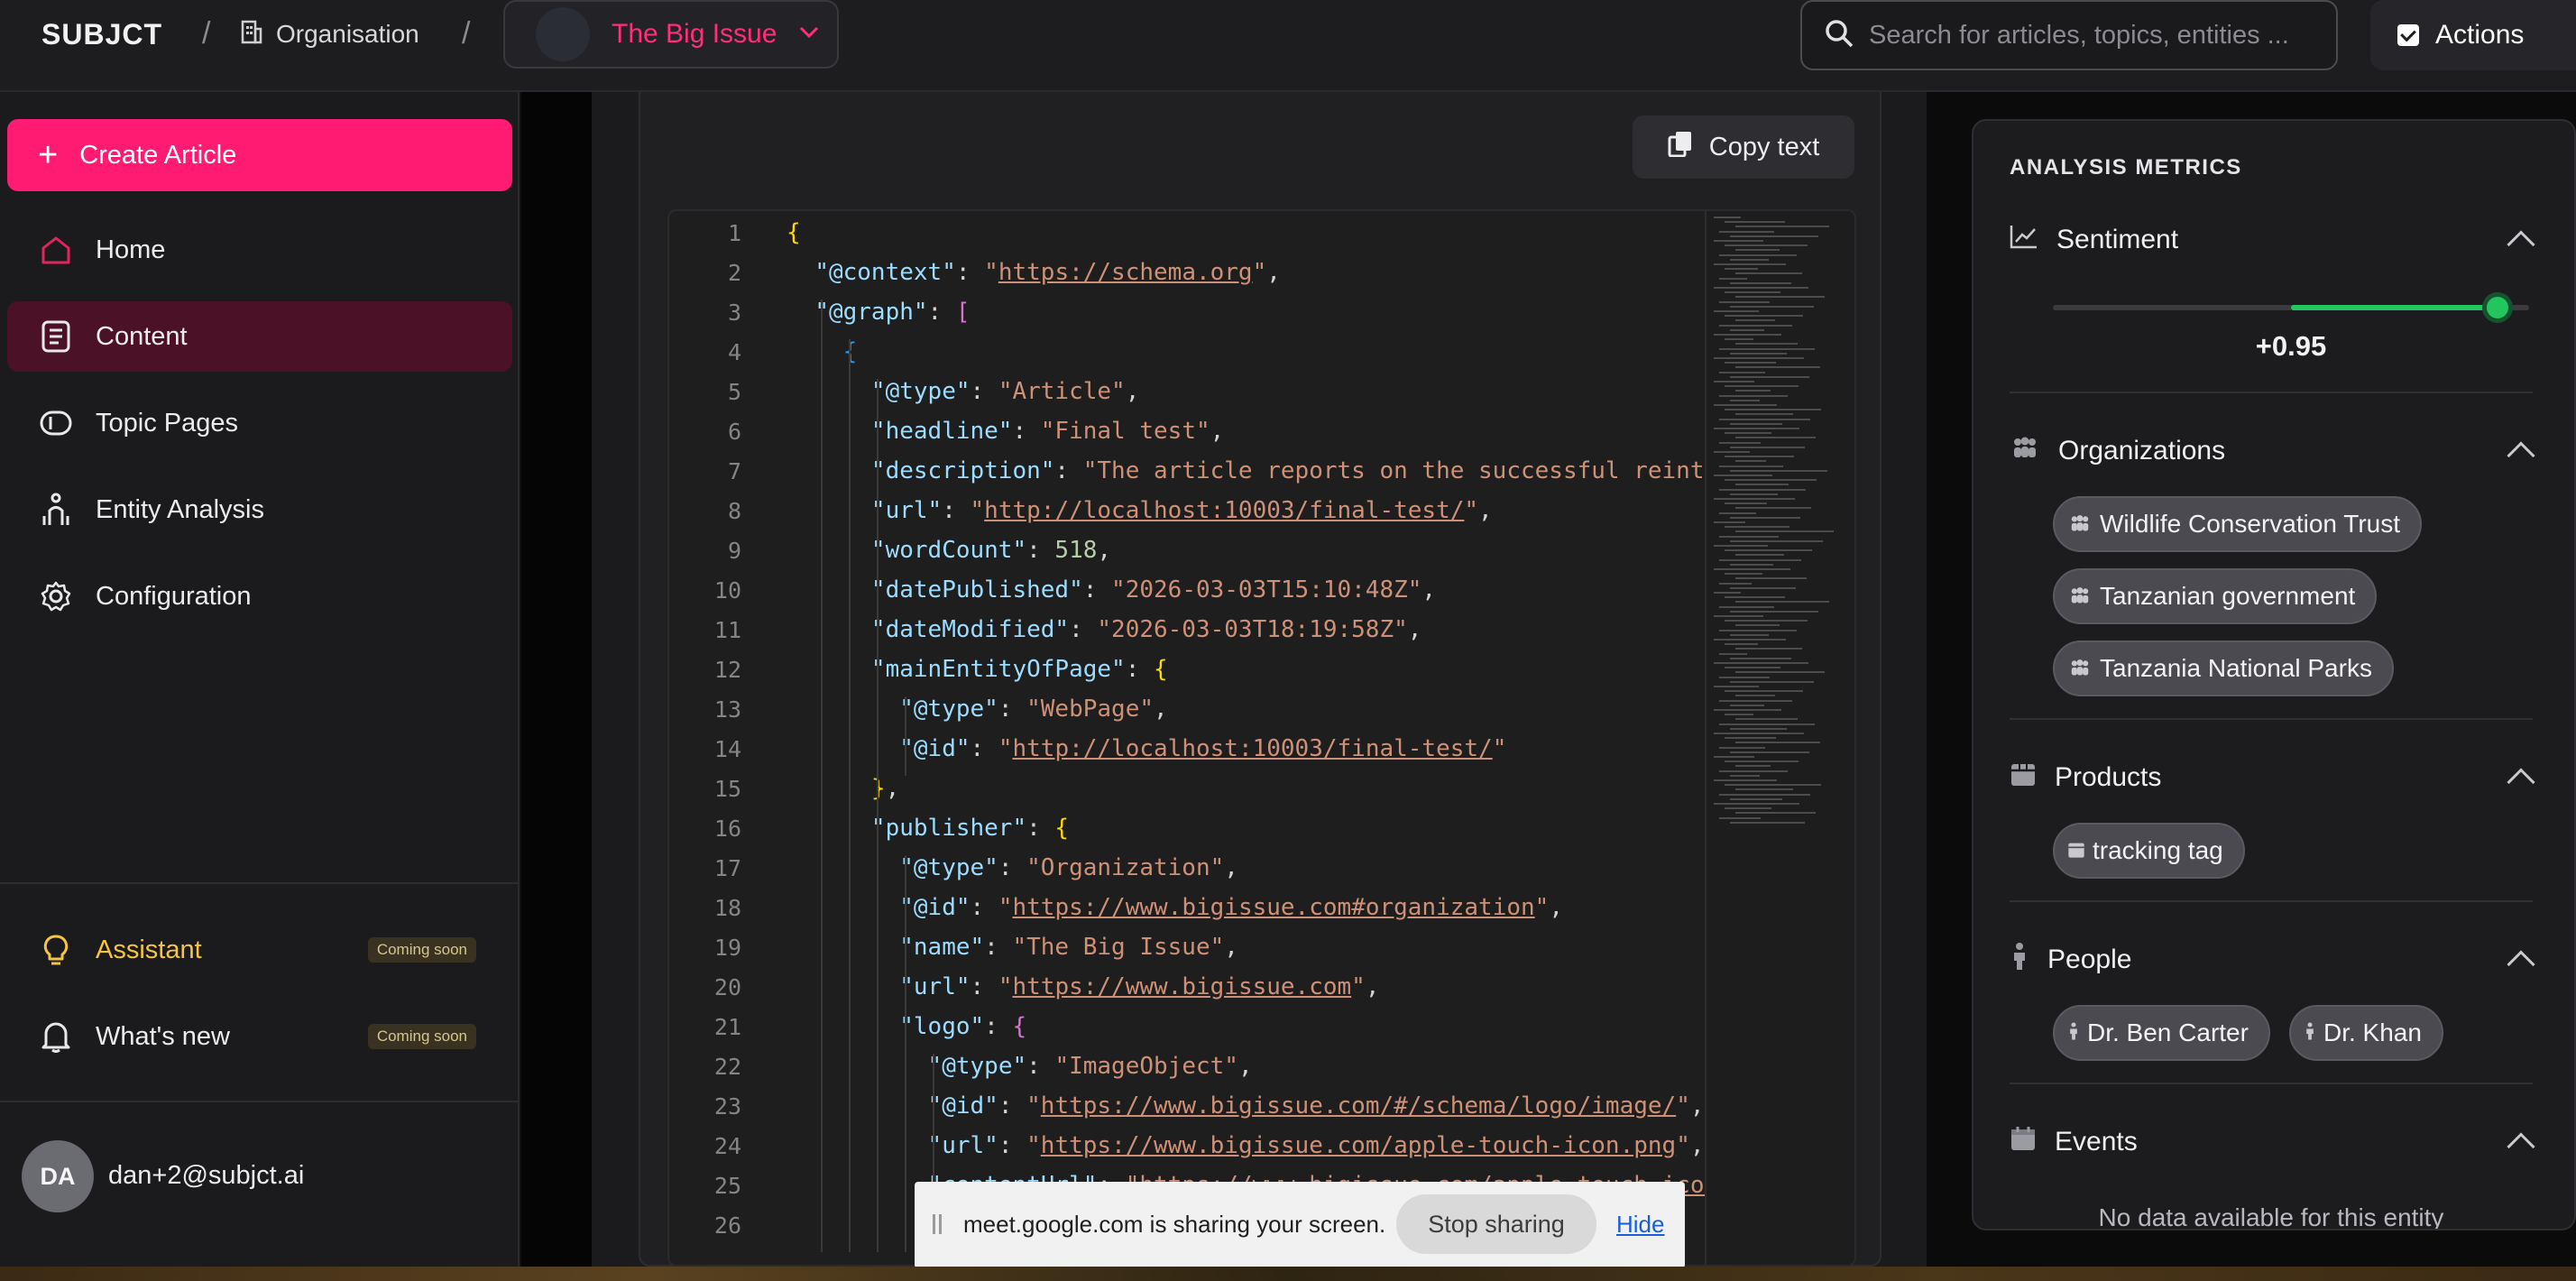  I want to click on sidebar-item-topic-pages: Topic Pages, so click(259, 423).